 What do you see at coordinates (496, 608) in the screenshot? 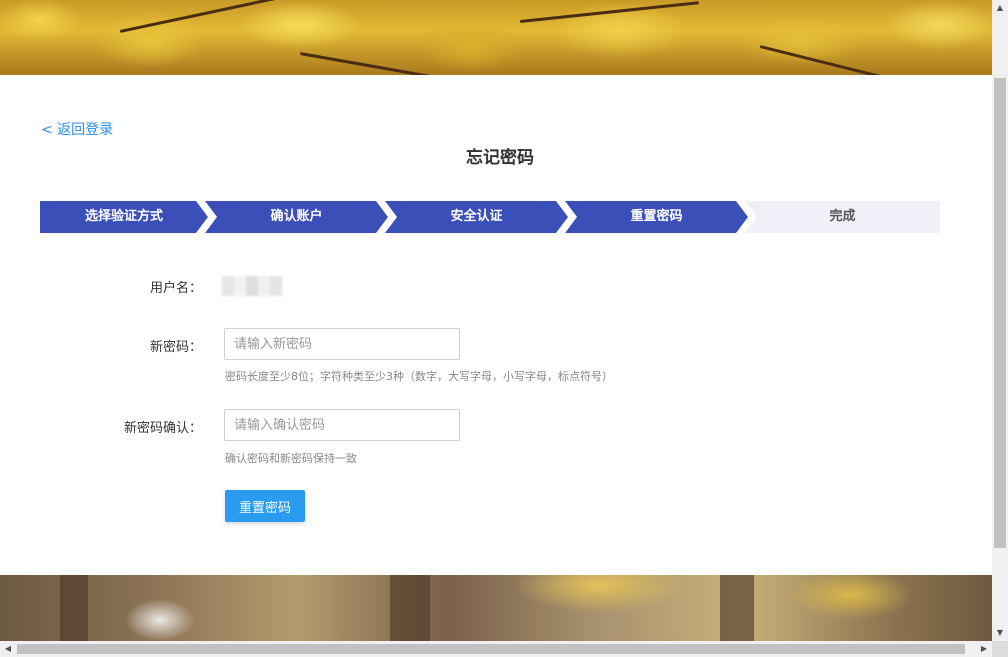
I see `bottom-banner-image` at bounding box center [496, 608].